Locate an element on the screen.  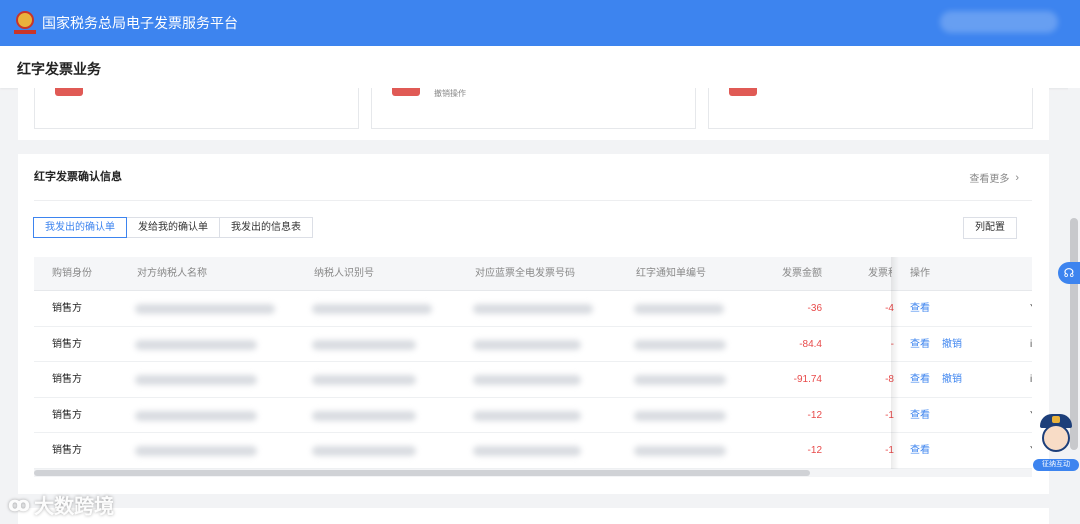
user-info is located at coordinates (999, 22).